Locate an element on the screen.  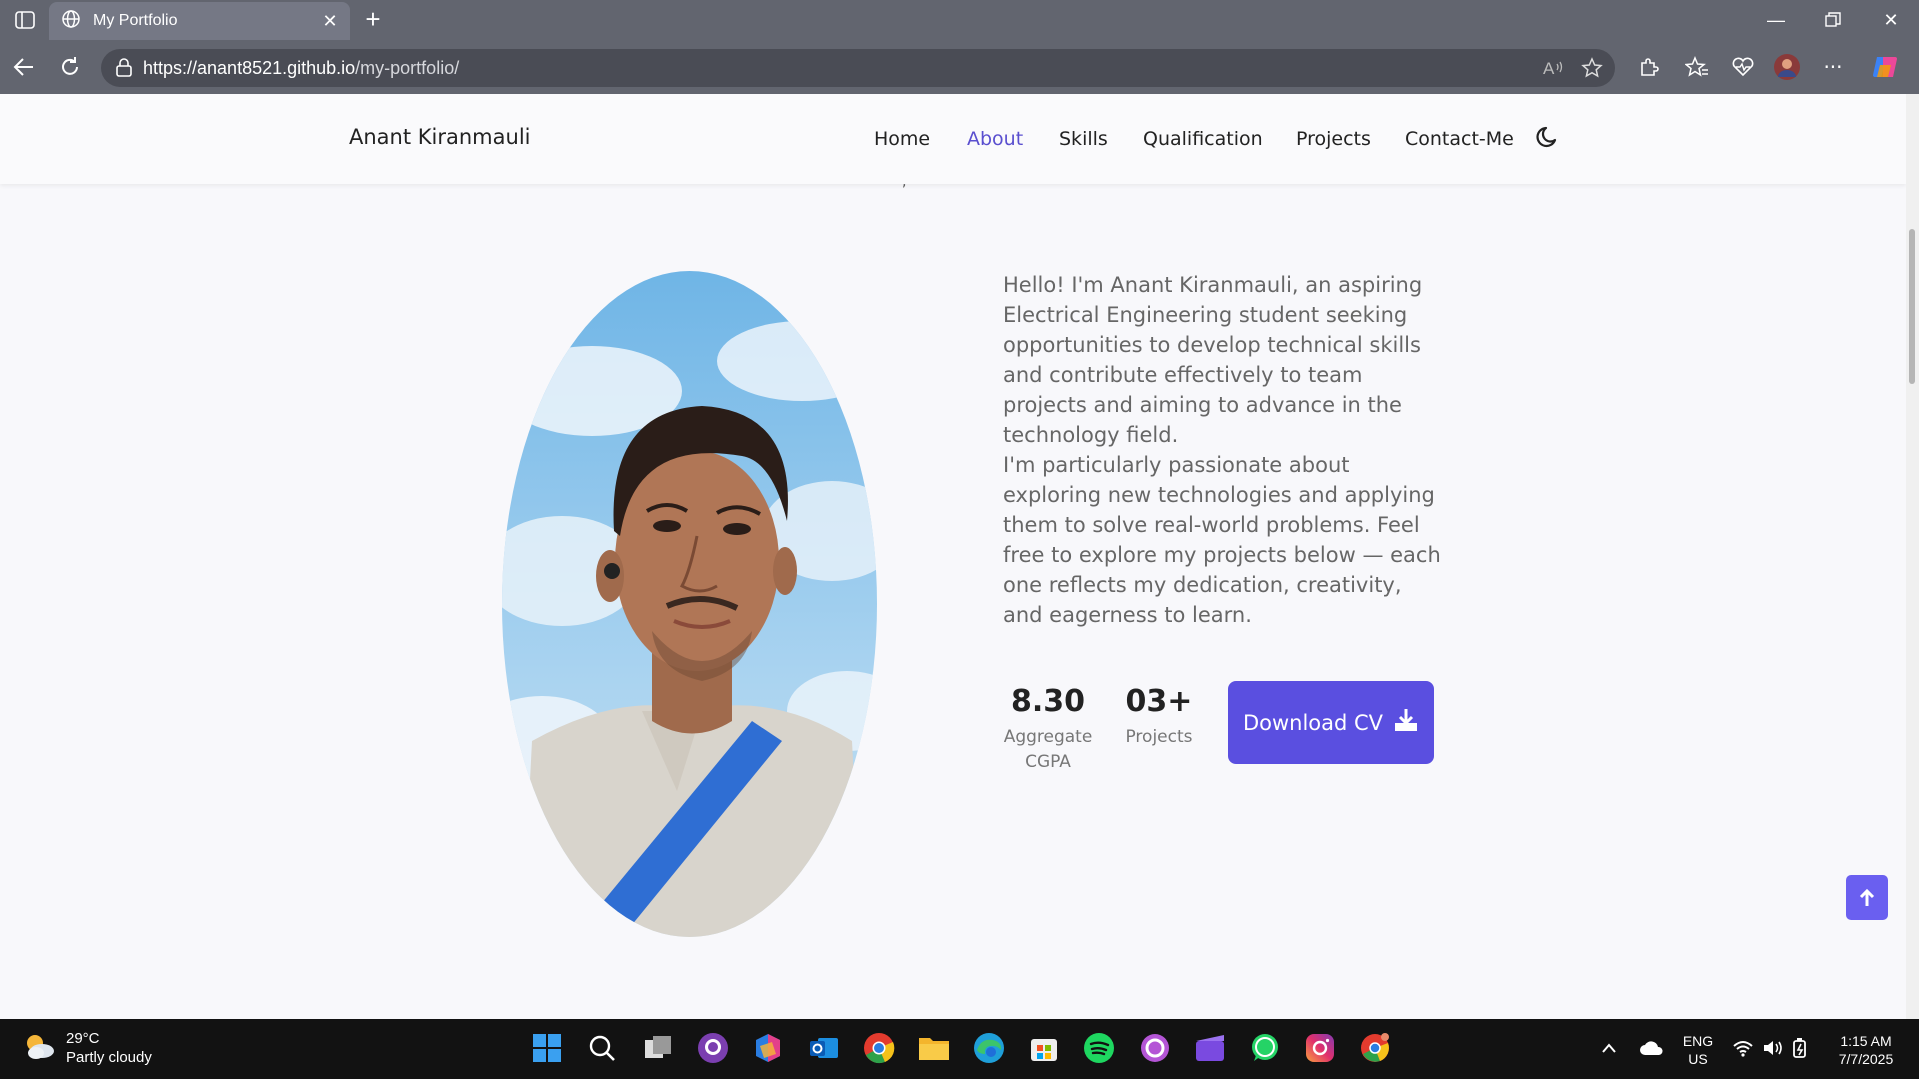
profile-avatar is located at coordinates (1787, 67).